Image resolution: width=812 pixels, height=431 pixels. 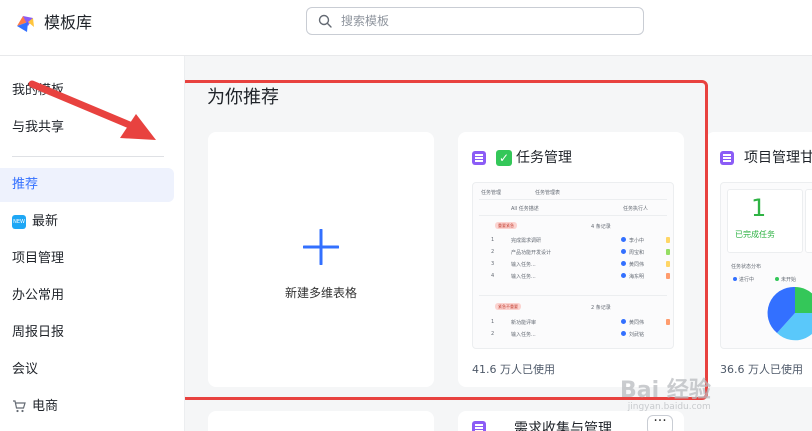 I want to click on shopping-cart-icon, so click(x=19, y=406).